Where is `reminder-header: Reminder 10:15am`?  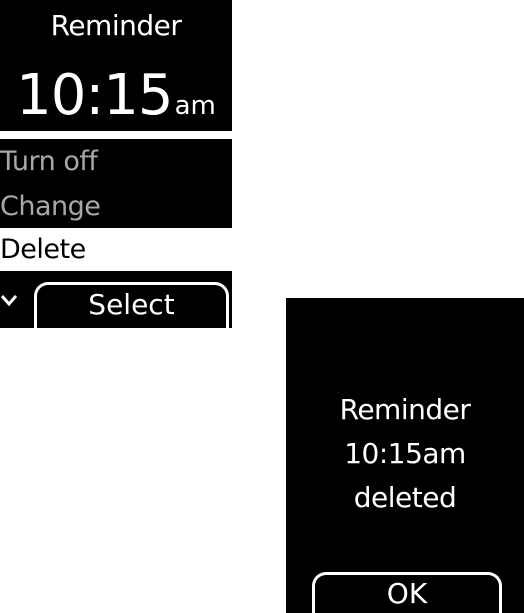
reminder-header: Reminder 10:15am is located at coordinates (116, 65).